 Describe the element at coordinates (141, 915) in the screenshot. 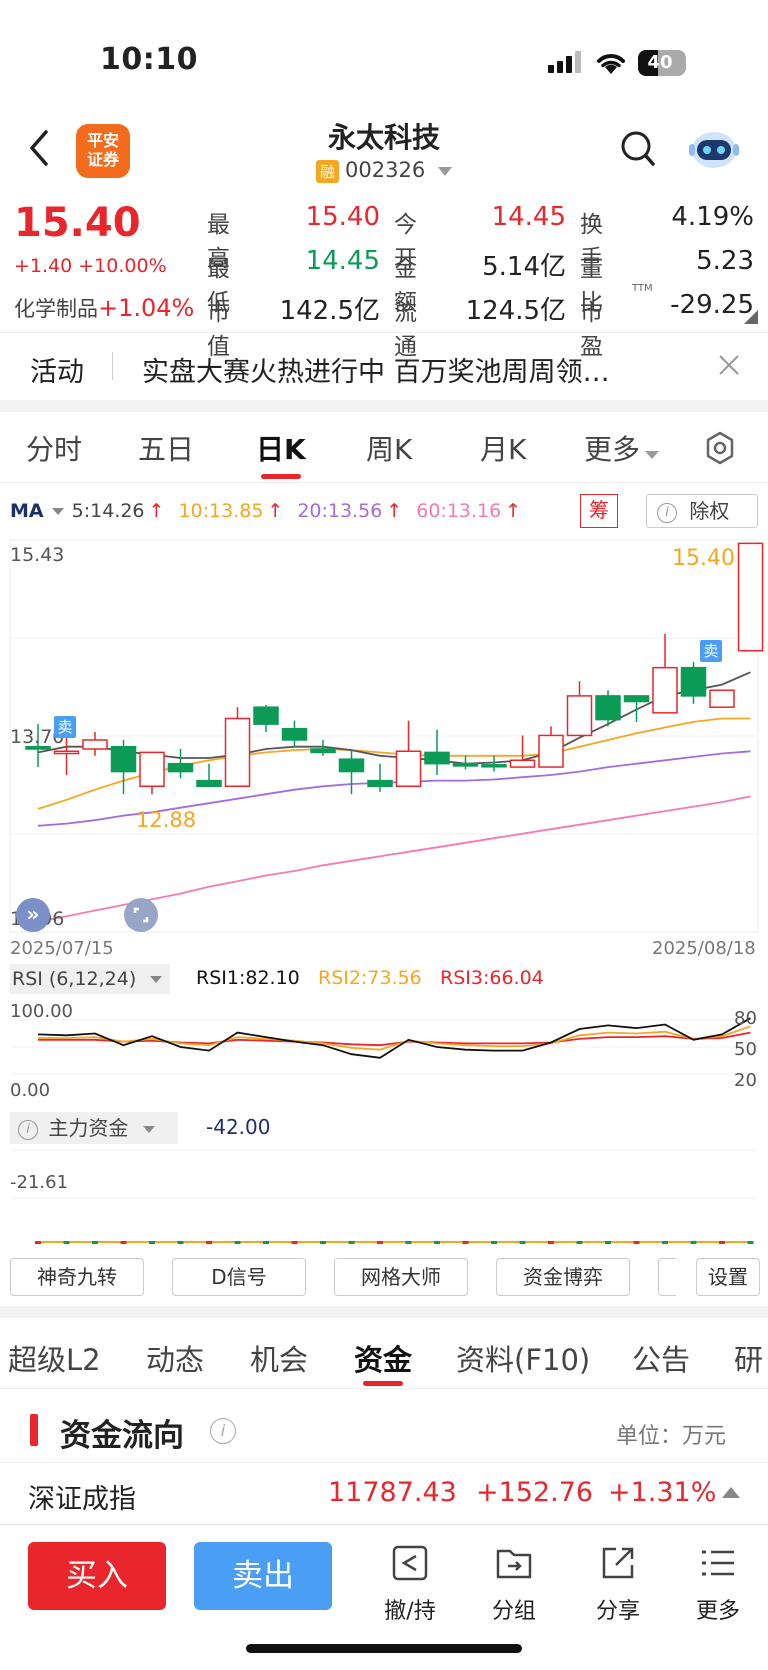

I see `fullscreen-icon` at that location.